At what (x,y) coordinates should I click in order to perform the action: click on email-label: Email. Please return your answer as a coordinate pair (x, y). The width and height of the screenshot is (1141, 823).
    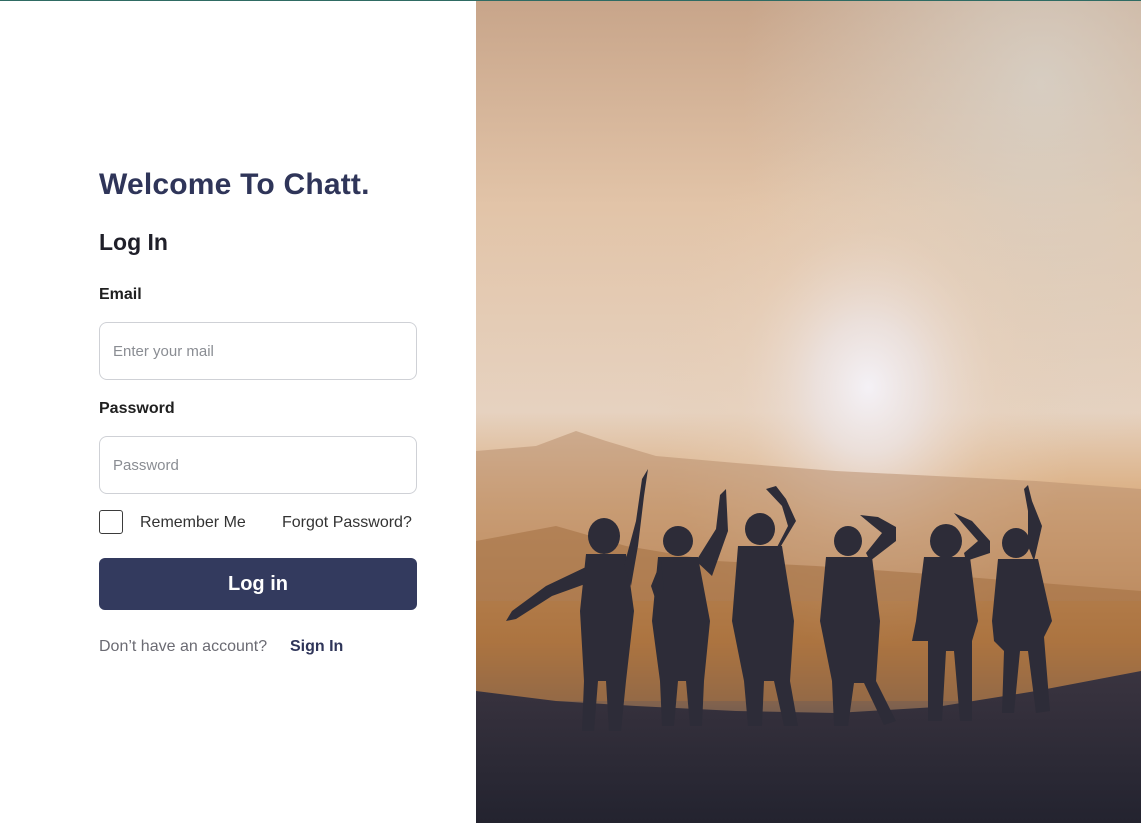
    Looking at the image, I should click on (120, 294).